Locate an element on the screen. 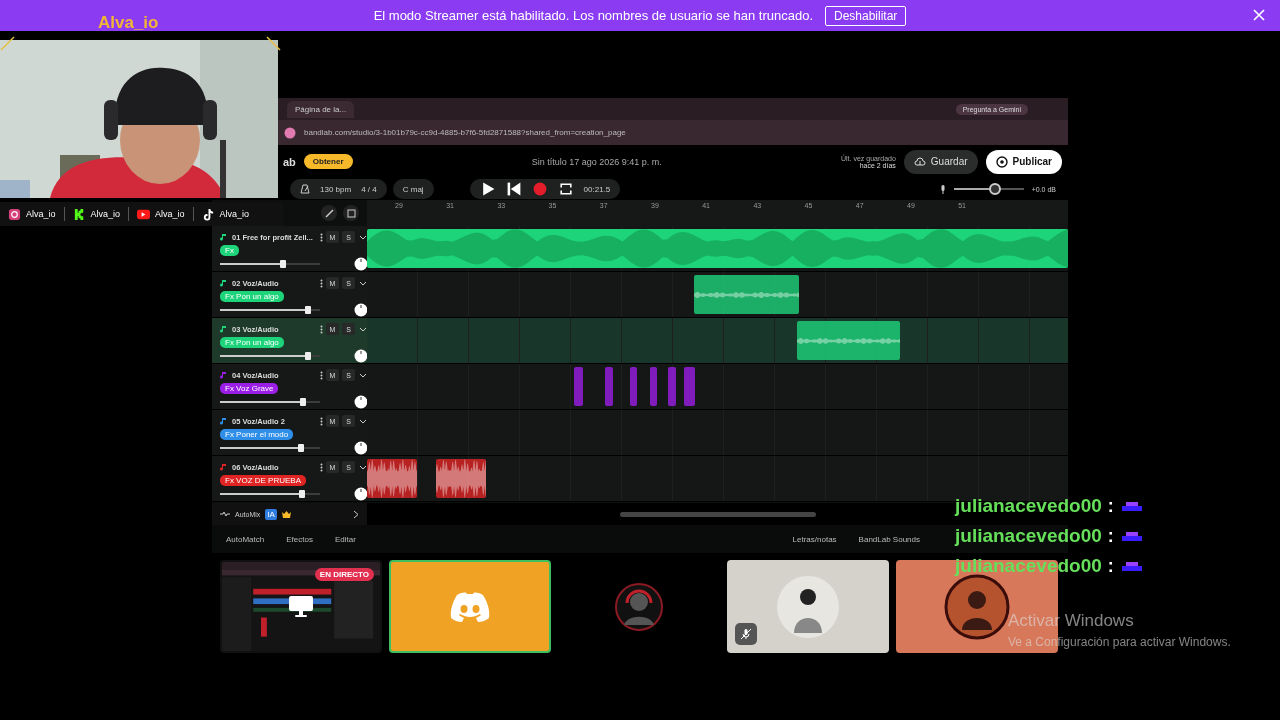 The image size is (1280, 720). site-icon is located at coordinates (290, 132).